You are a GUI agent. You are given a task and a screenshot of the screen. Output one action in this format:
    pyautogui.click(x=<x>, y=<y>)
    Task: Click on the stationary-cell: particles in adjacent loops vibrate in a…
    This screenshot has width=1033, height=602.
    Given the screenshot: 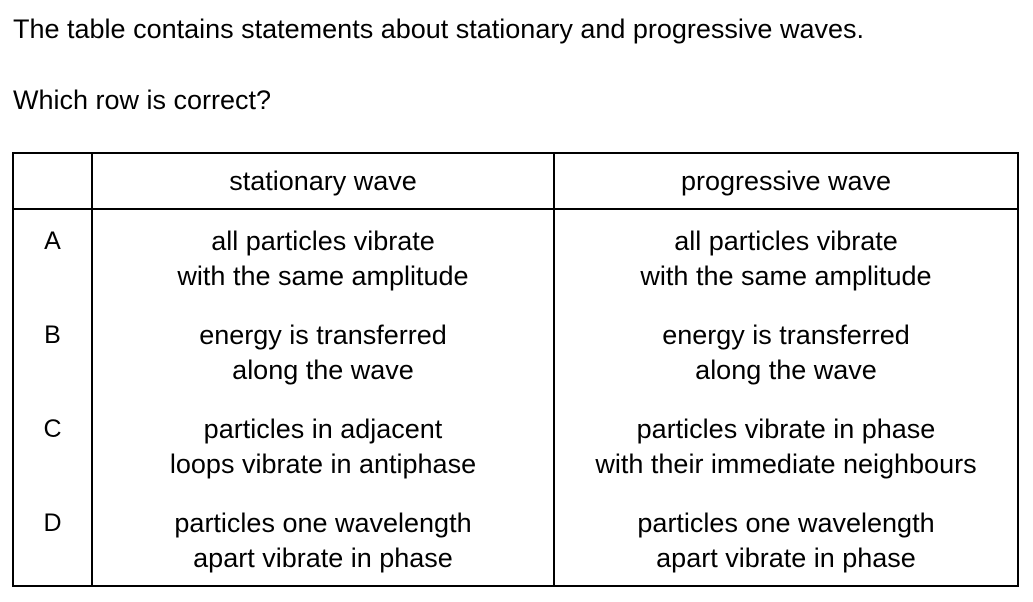 What is the action you would take?
    pyautogui.click(x=323, y=459)
    